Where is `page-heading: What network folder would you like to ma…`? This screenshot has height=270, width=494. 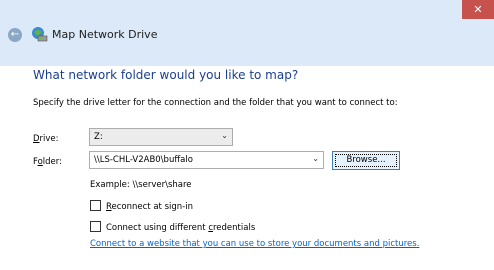
page-heading: What network folder would you like to ma… is located at coordinates (166, 75).